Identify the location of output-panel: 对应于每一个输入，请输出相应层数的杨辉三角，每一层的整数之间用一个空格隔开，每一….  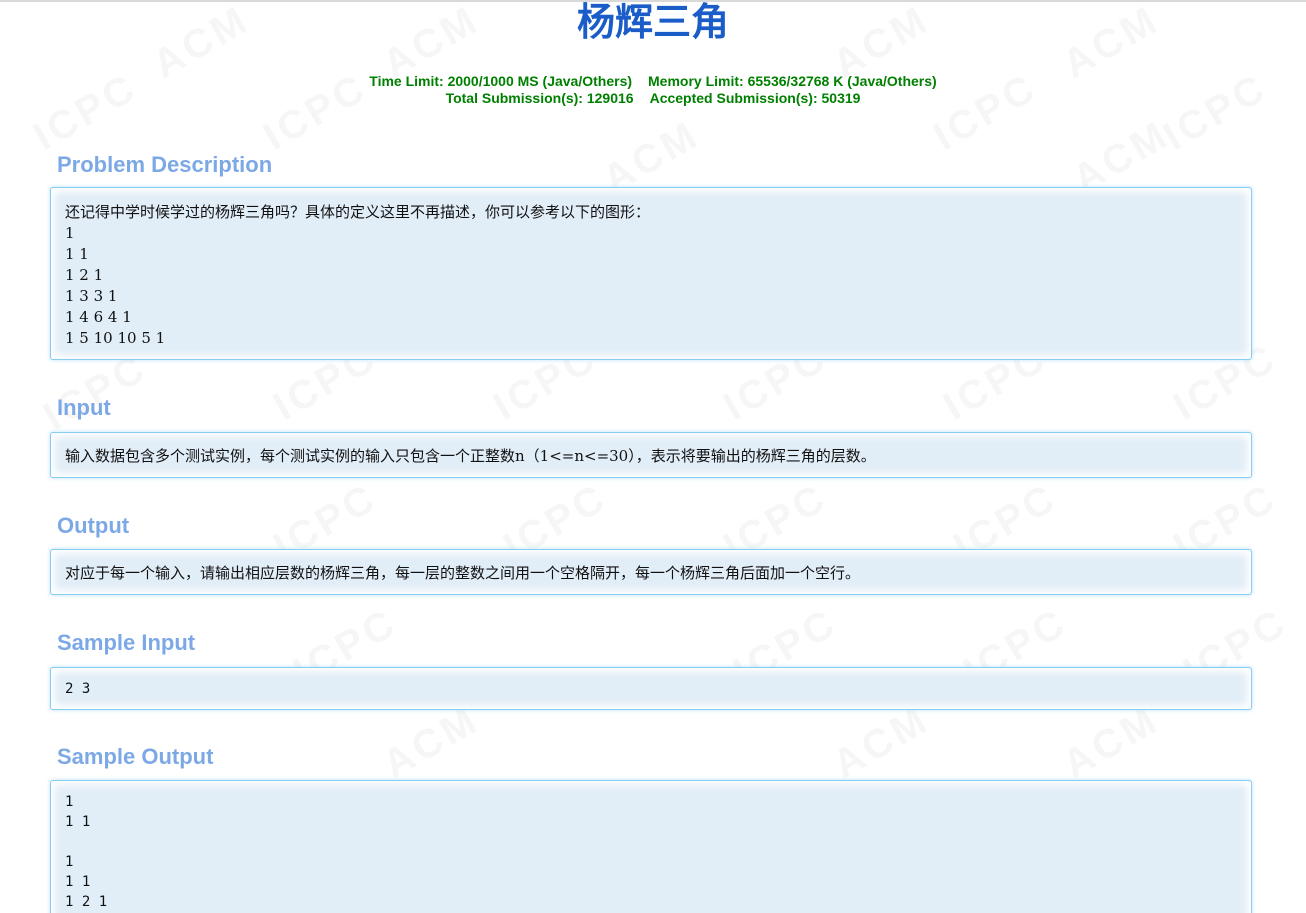
(651, 572).